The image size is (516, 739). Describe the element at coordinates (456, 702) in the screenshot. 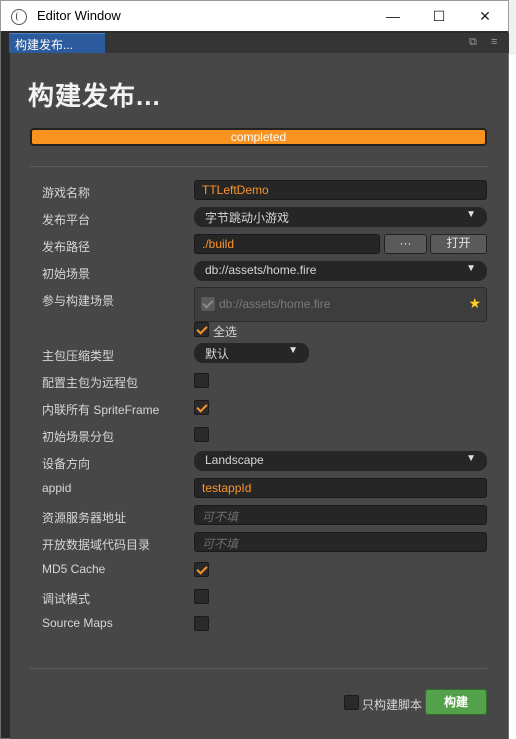

I see `build-button: 构建` at that location.